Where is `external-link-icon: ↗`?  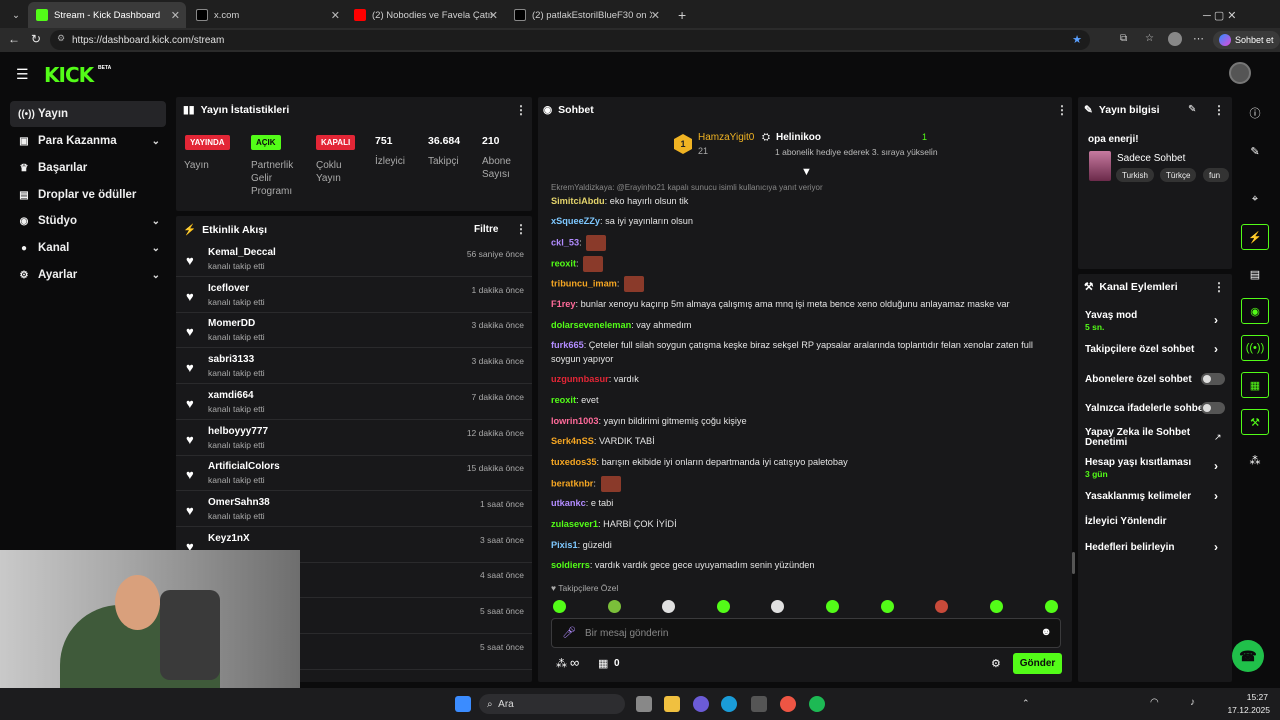
external-link-icon: ↗ is located at coordinates (1218, 437).